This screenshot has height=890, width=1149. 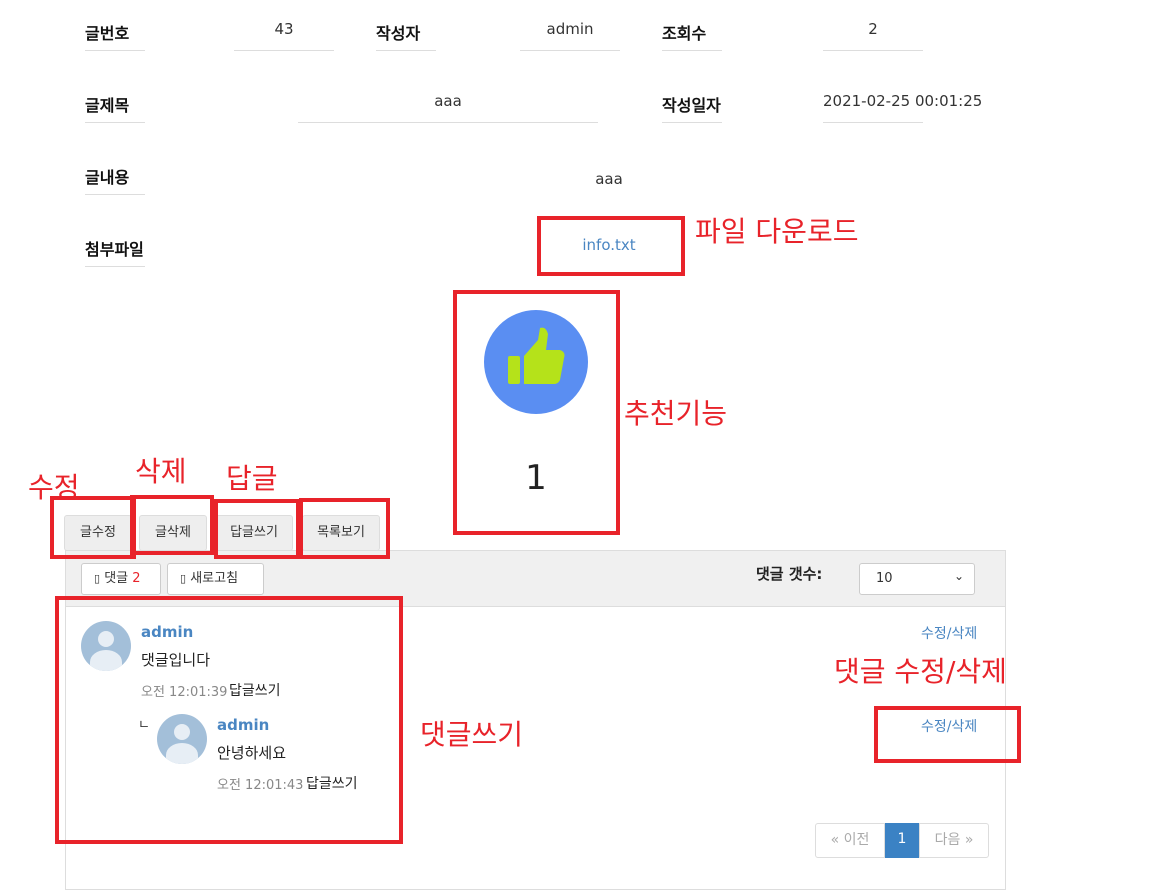 What do you see at coordinates (172, 525) in the screenshot?
I see `annotation-box-delete` at bounding box center [172, 525].